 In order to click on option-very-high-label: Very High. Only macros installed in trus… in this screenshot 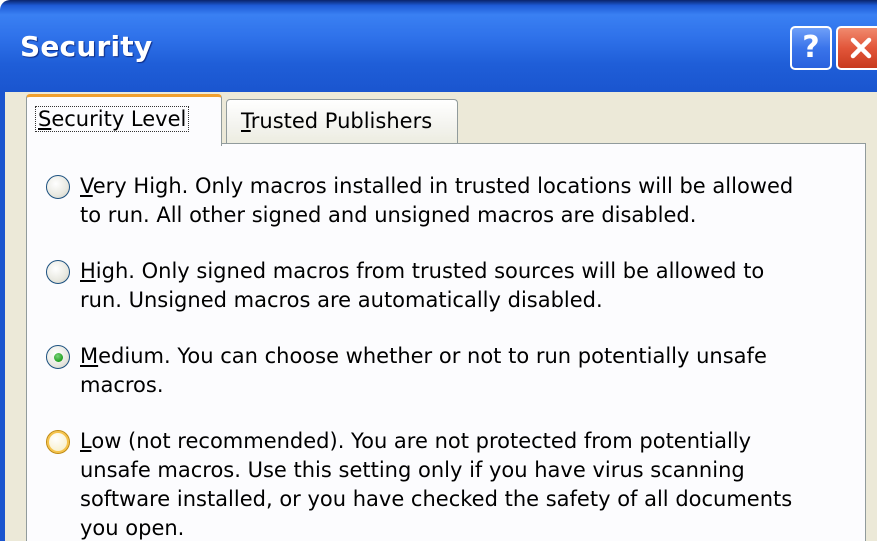, I will do `click(436, 201)`.